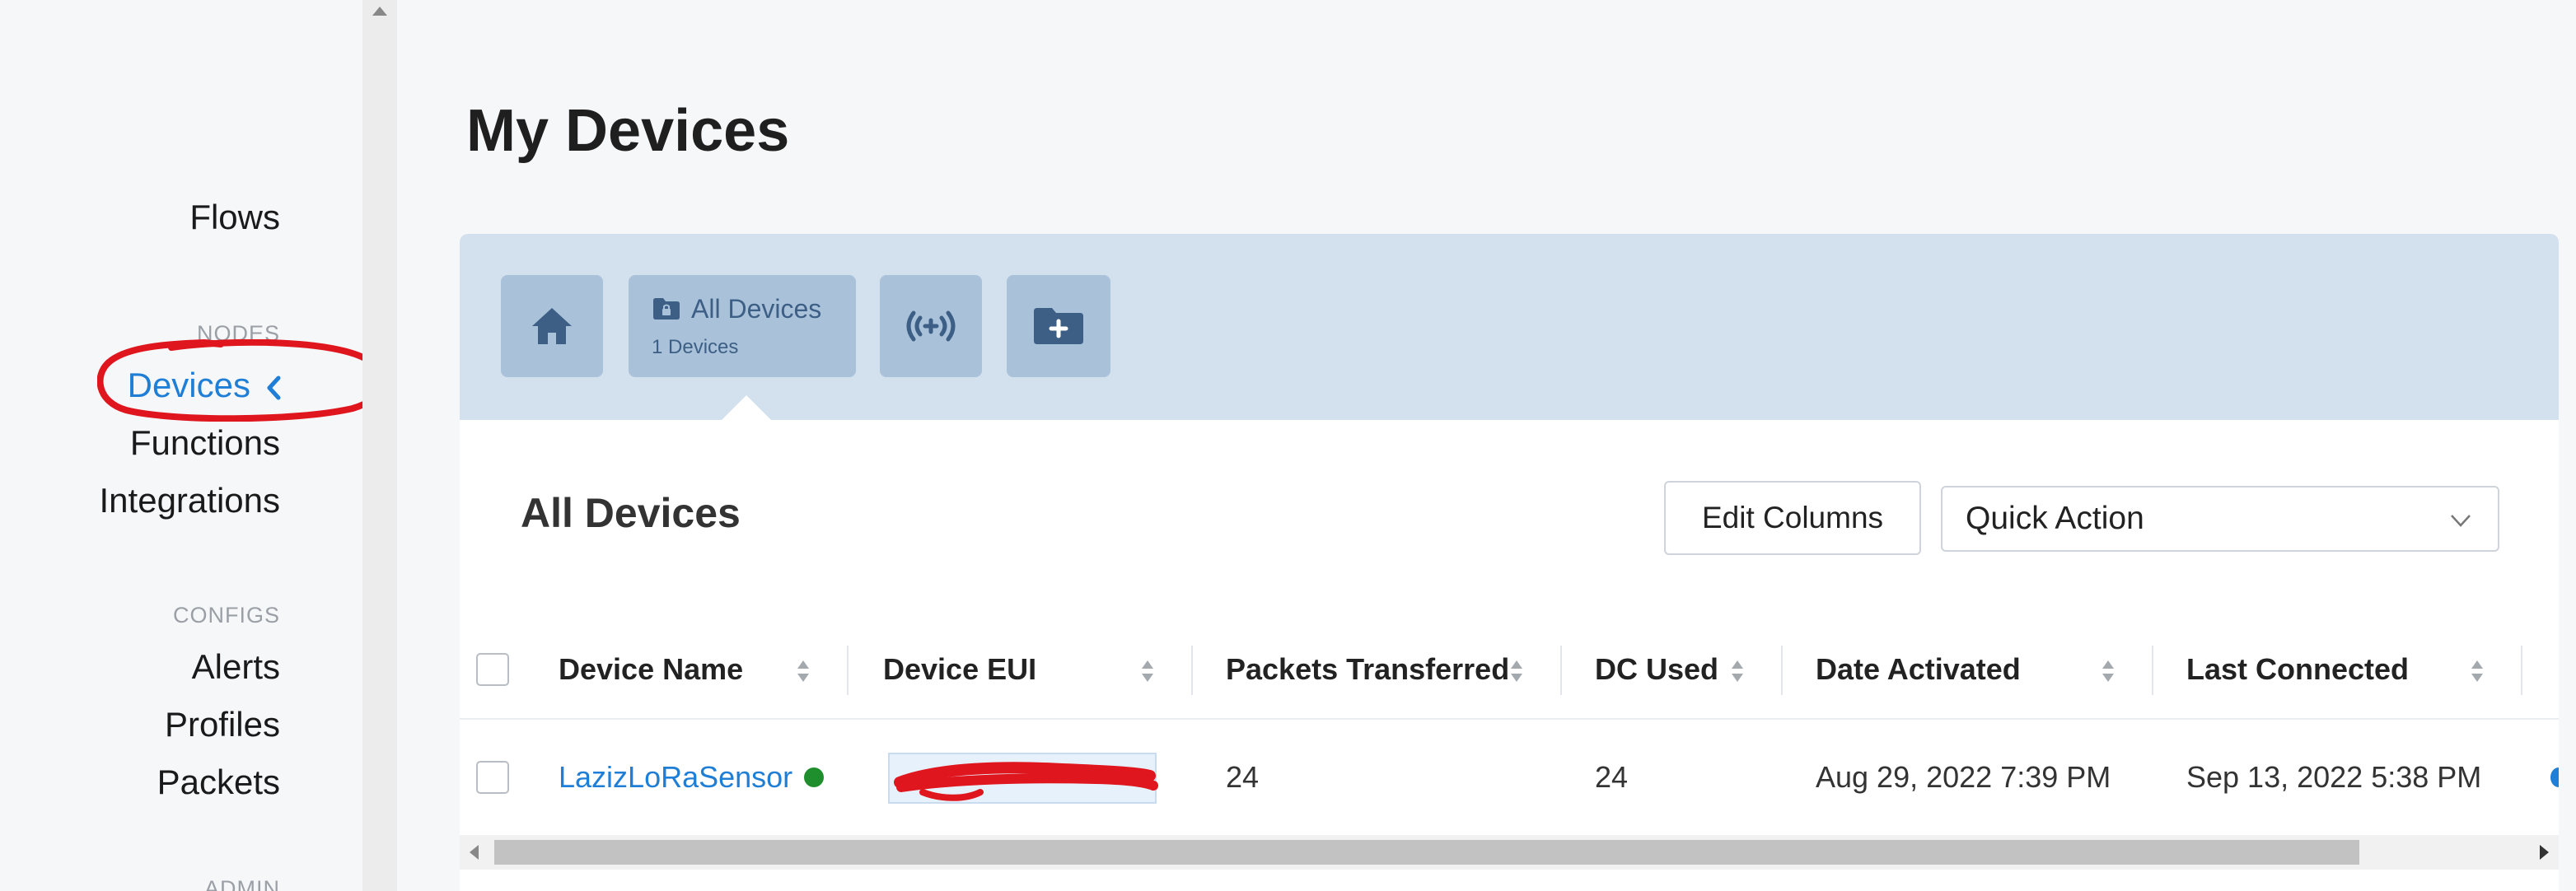 The width and height of the screenshot is (2576, 891). I want to click on edit-columns-button: Edit Columns, so click(1792, 518).